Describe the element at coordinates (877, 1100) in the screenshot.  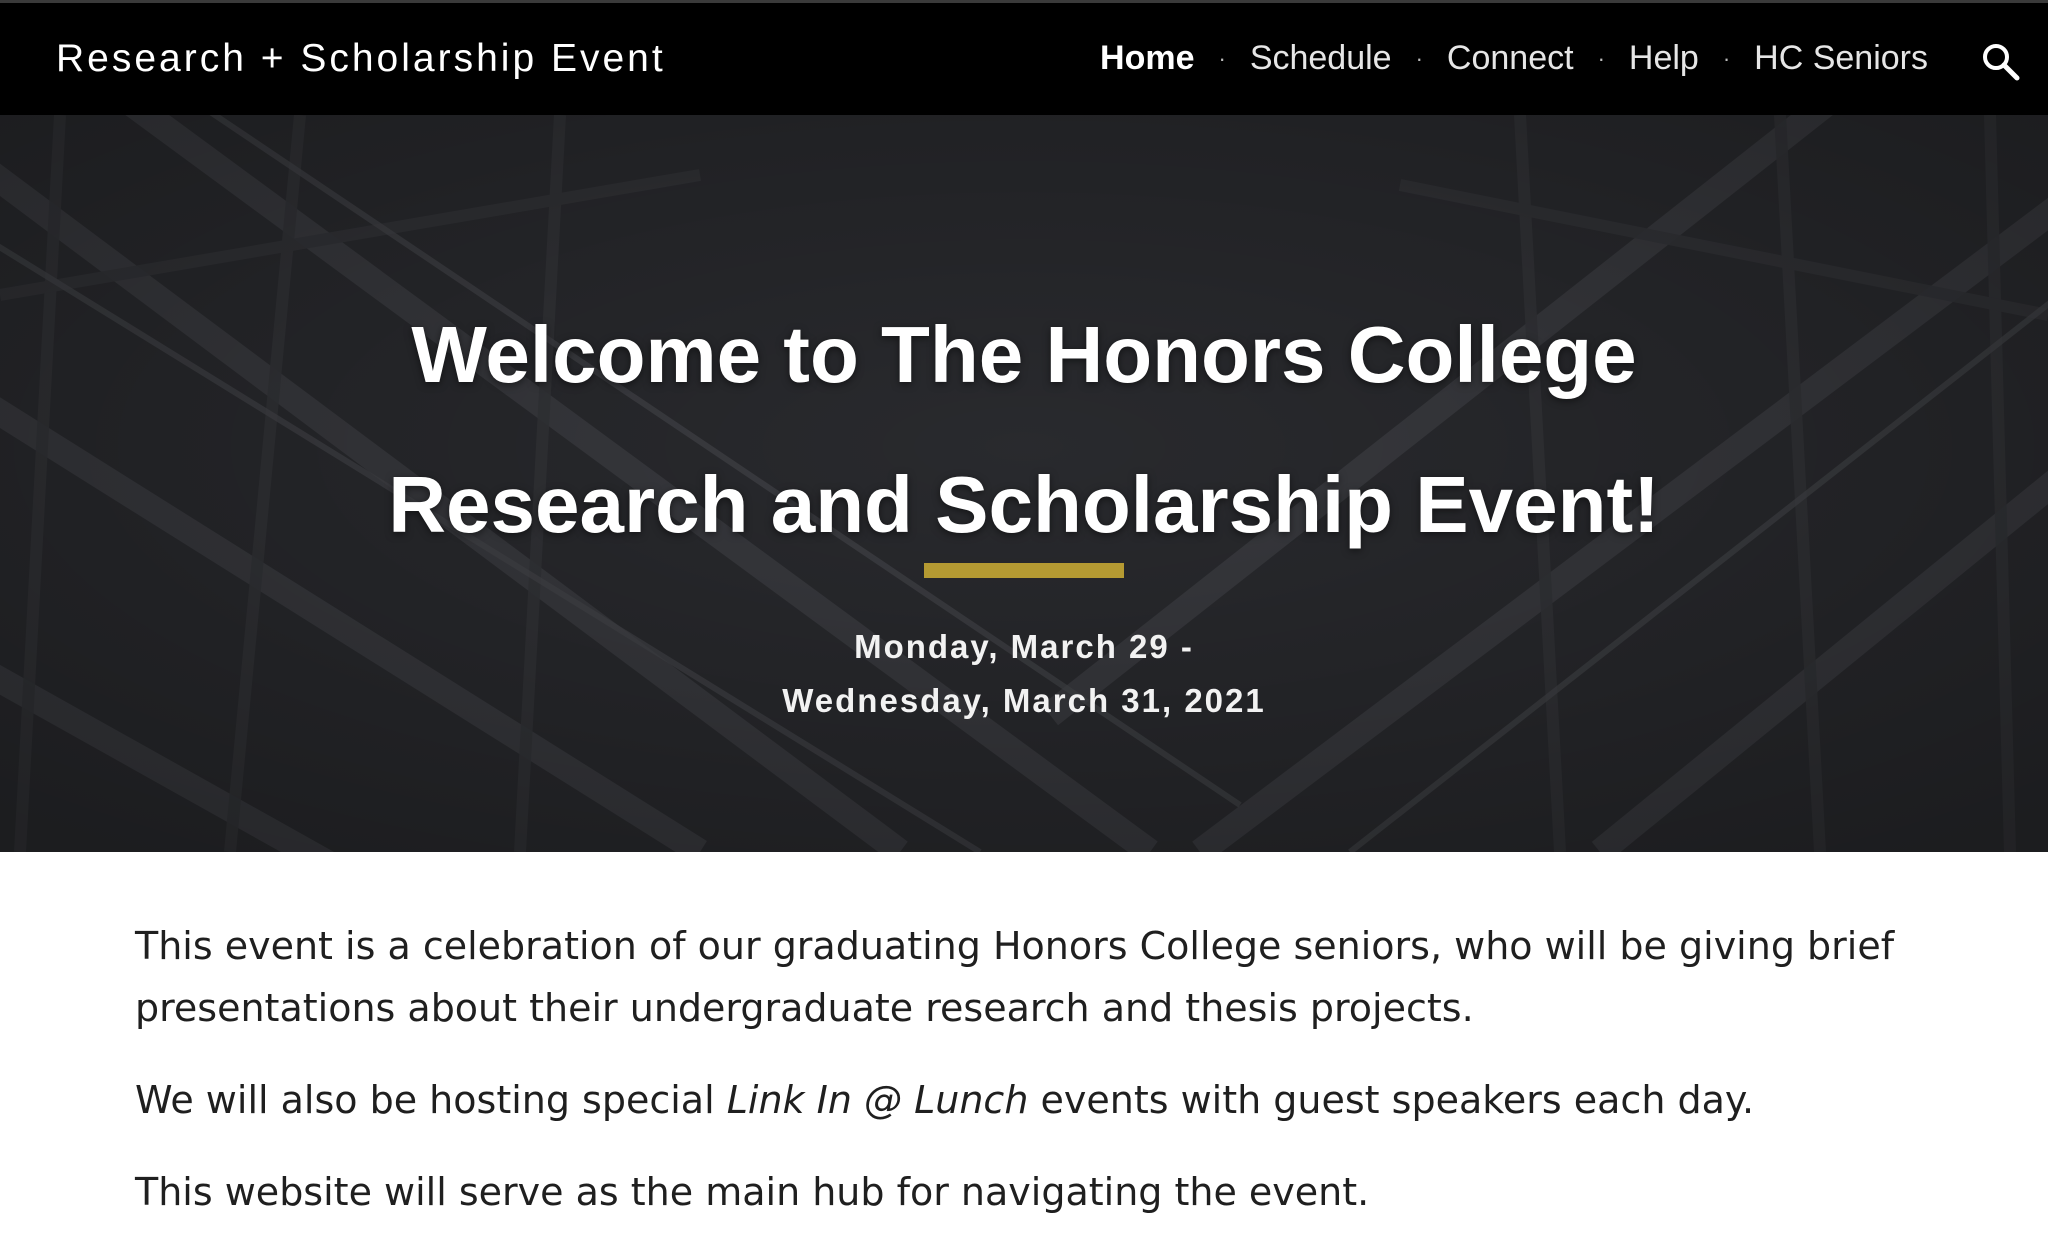
I see `link-in-lunch-text: Link In @ Lunch` at that location.